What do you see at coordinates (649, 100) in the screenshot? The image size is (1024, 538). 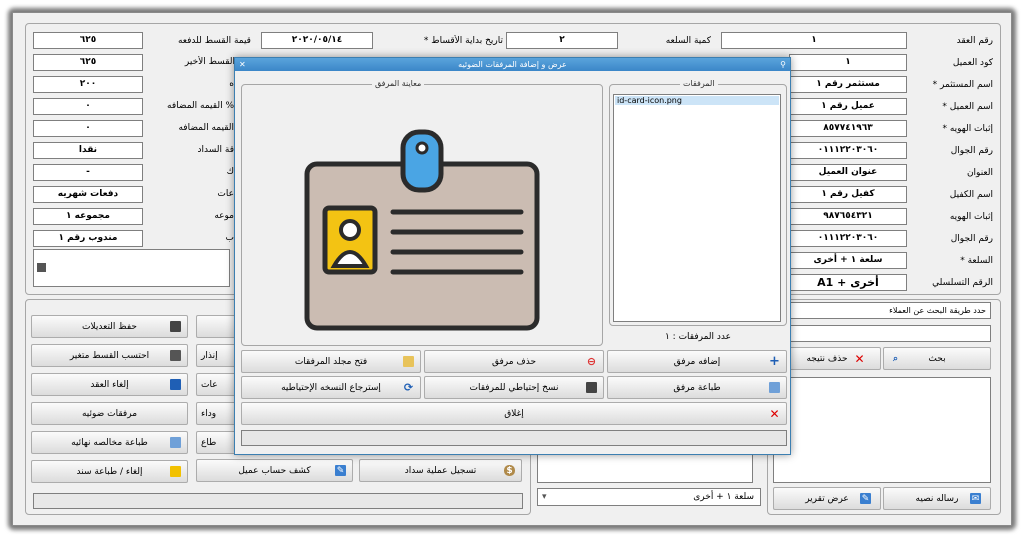 I see `attachment-name: id-card-icon.png` at bounding box center [649, 100].